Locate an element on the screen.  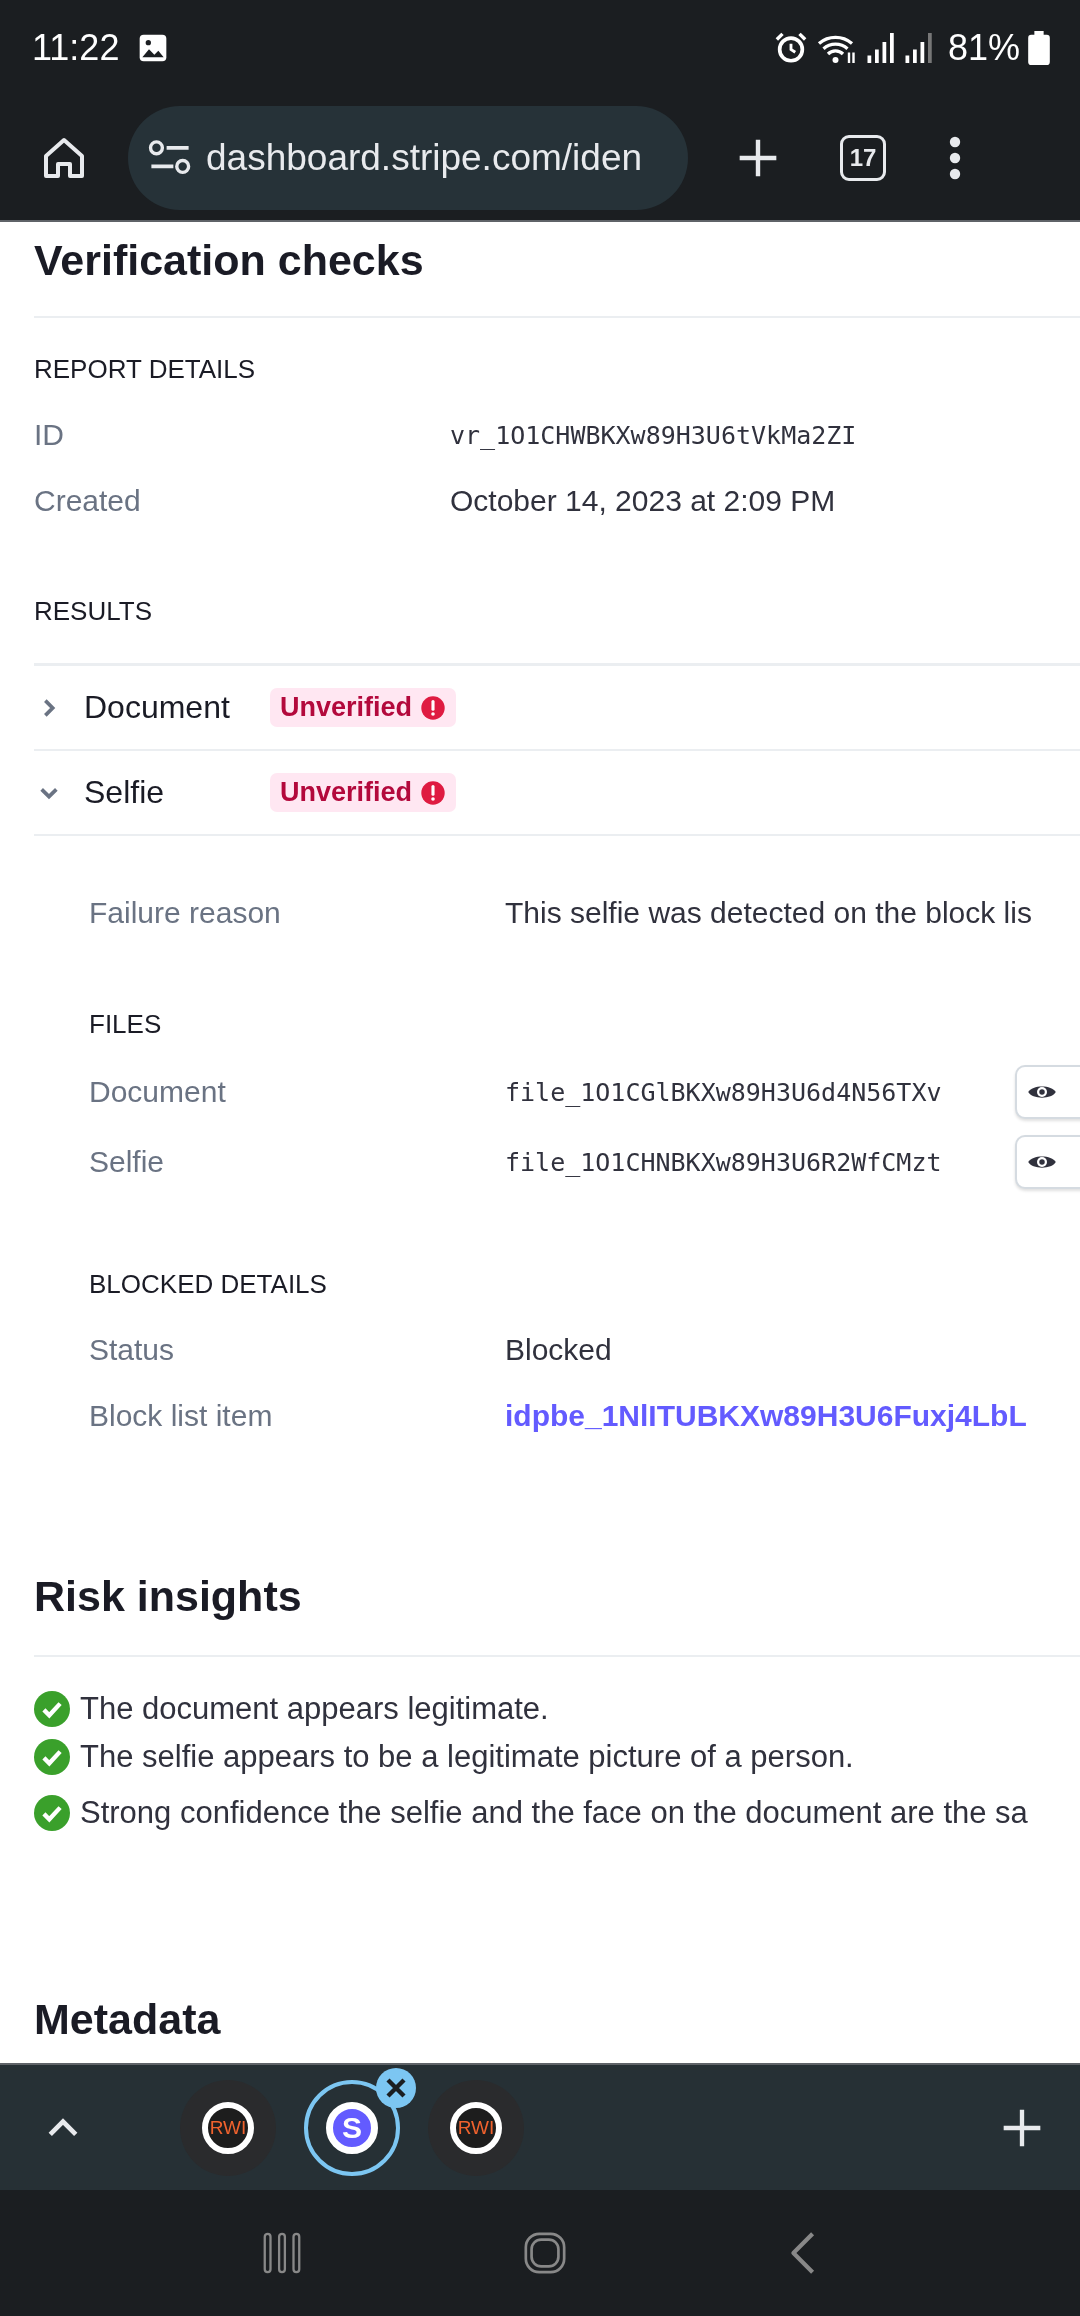
field-value: vr_1O1CHWBKXw89H3U6tVkMa2ZI is located at coordinates (653, 435).